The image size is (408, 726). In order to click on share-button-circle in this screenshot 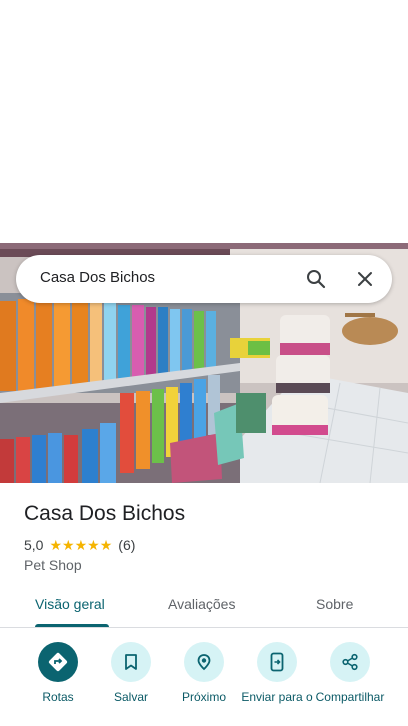, I will do `click(350, 662)`.